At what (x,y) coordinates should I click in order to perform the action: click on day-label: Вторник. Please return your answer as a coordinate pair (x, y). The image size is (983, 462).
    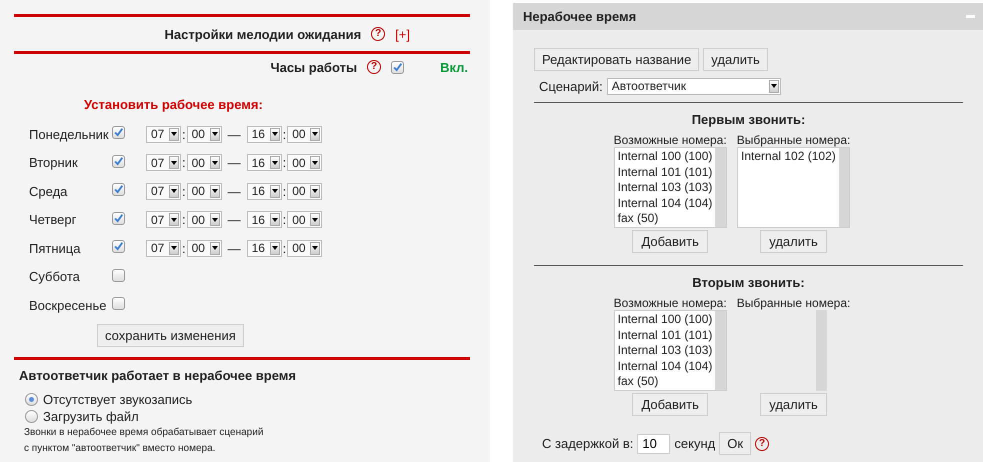
    Looking at the image, I should click on (54, 162).